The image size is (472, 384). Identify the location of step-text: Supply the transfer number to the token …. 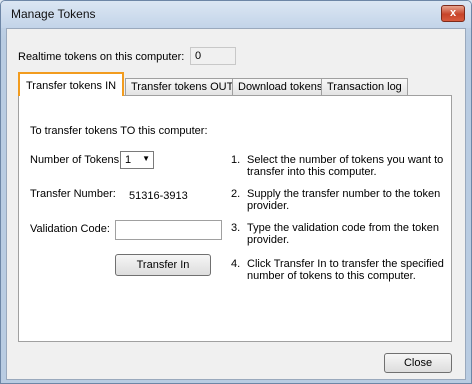
(344, 200).